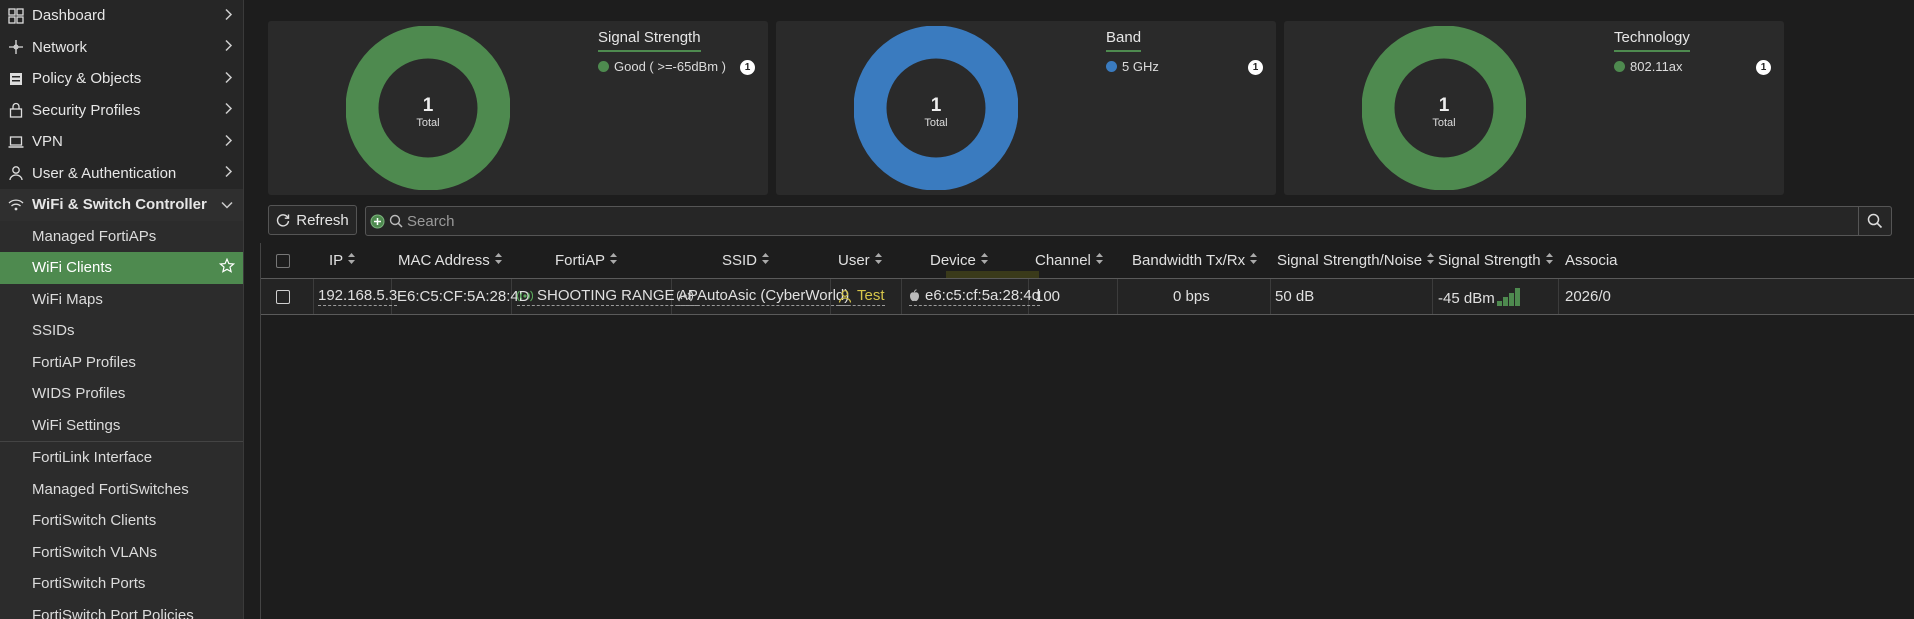  Describe the element at coordinates (283, 296) in the screenshot. I see `row-checkbox` at that location.